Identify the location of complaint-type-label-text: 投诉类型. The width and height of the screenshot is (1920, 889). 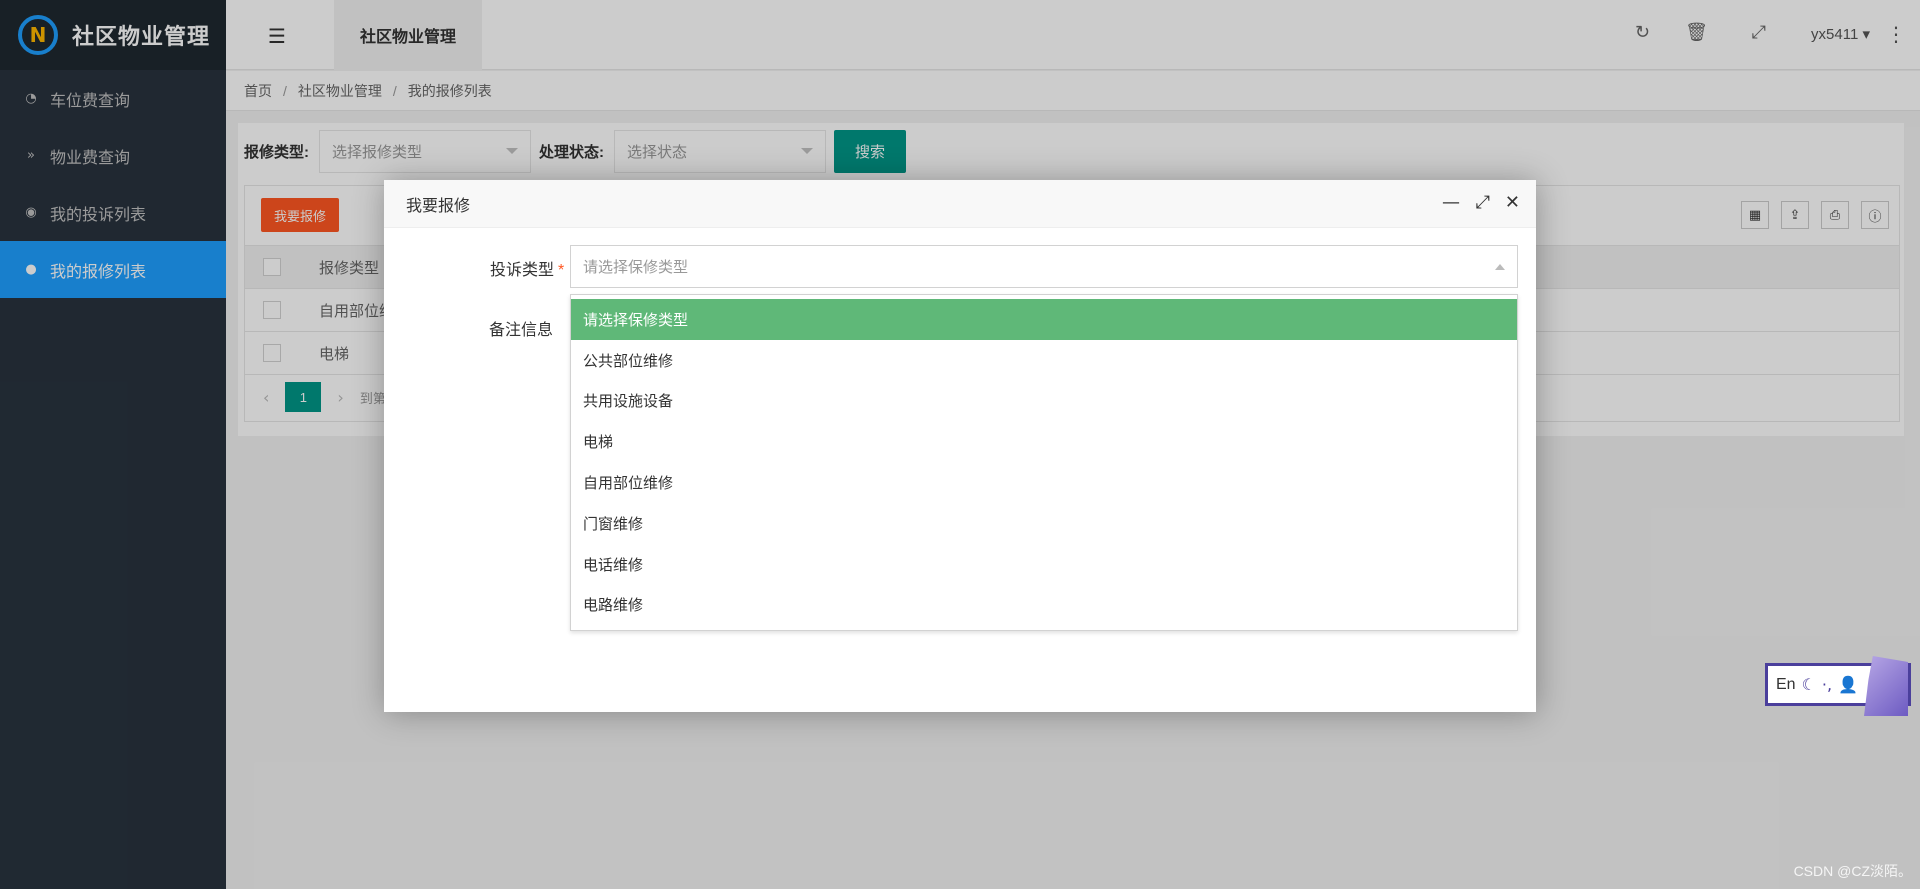
(522, 270).